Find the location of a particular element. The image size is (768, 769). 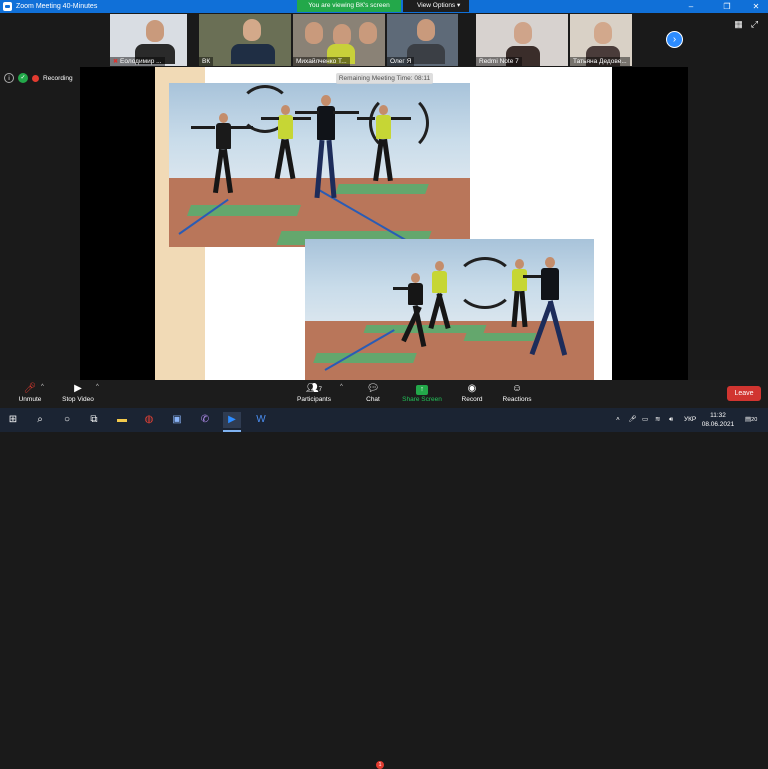

leave-button: Leave is located at coordinates (744, 393).